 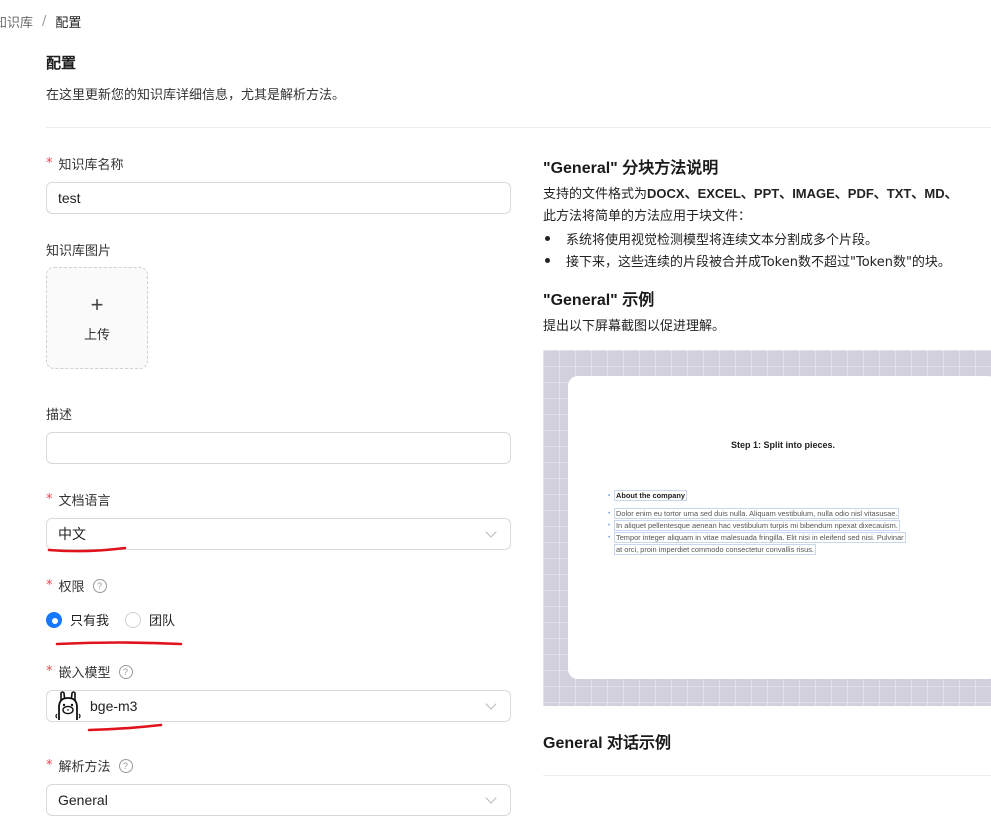 What do you see at coordinates (783, 445) in the screenshot?
I see `example-step-title: Step 1: Split into pieces.` at bounding box center [783, 445].